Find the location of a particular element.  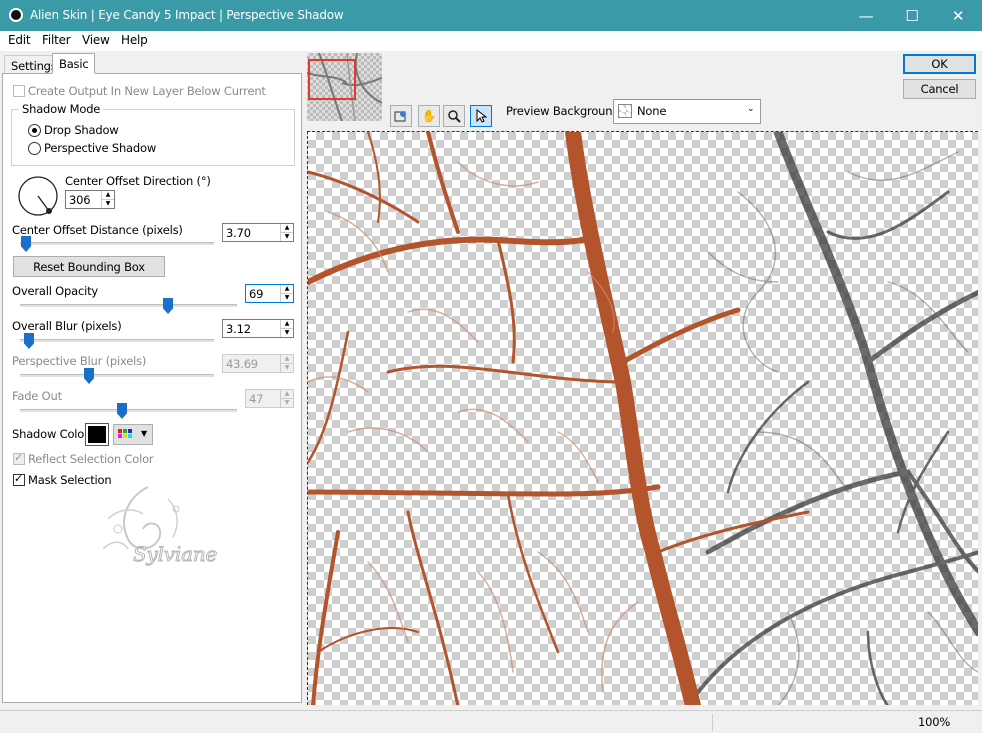

opacity-value: 69 is located at coordinates (256, 294).